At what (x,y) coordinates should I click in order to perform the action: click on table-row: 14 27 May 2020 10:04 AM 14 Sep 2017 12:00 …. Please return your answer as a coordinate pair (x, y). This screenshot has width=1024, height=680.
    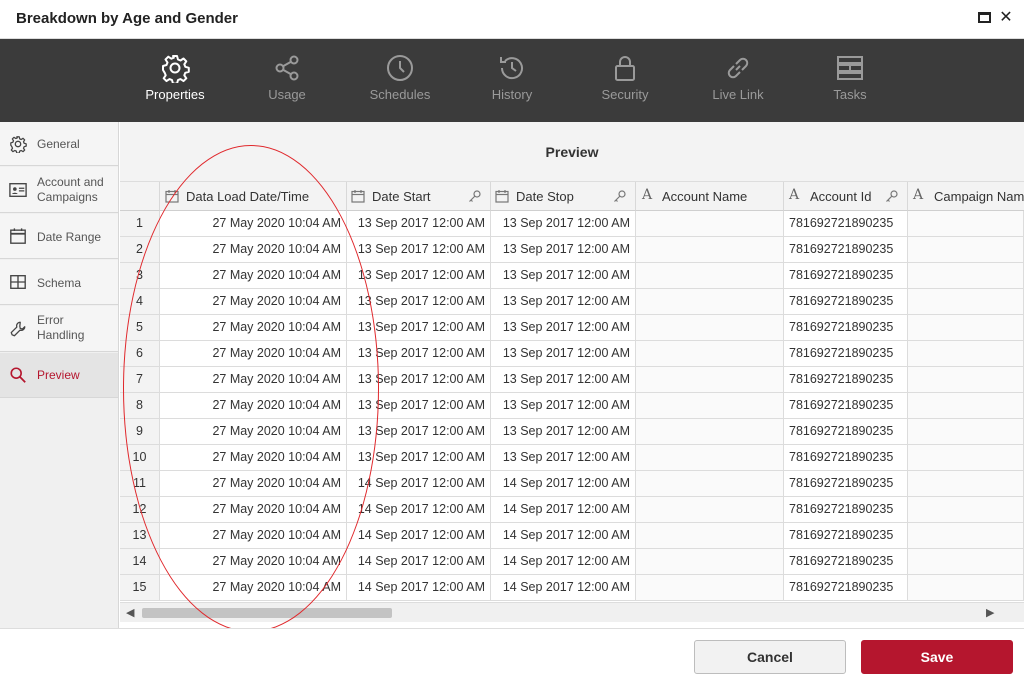
    Looking at the image, I should click on (572, 562).